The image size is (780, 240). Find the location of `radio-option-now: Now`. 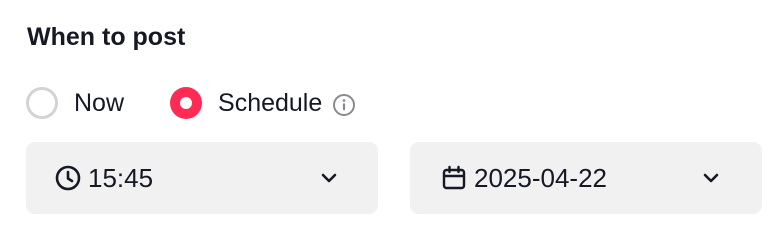

radio-option-now: Now is located at coordinates (75, 103).